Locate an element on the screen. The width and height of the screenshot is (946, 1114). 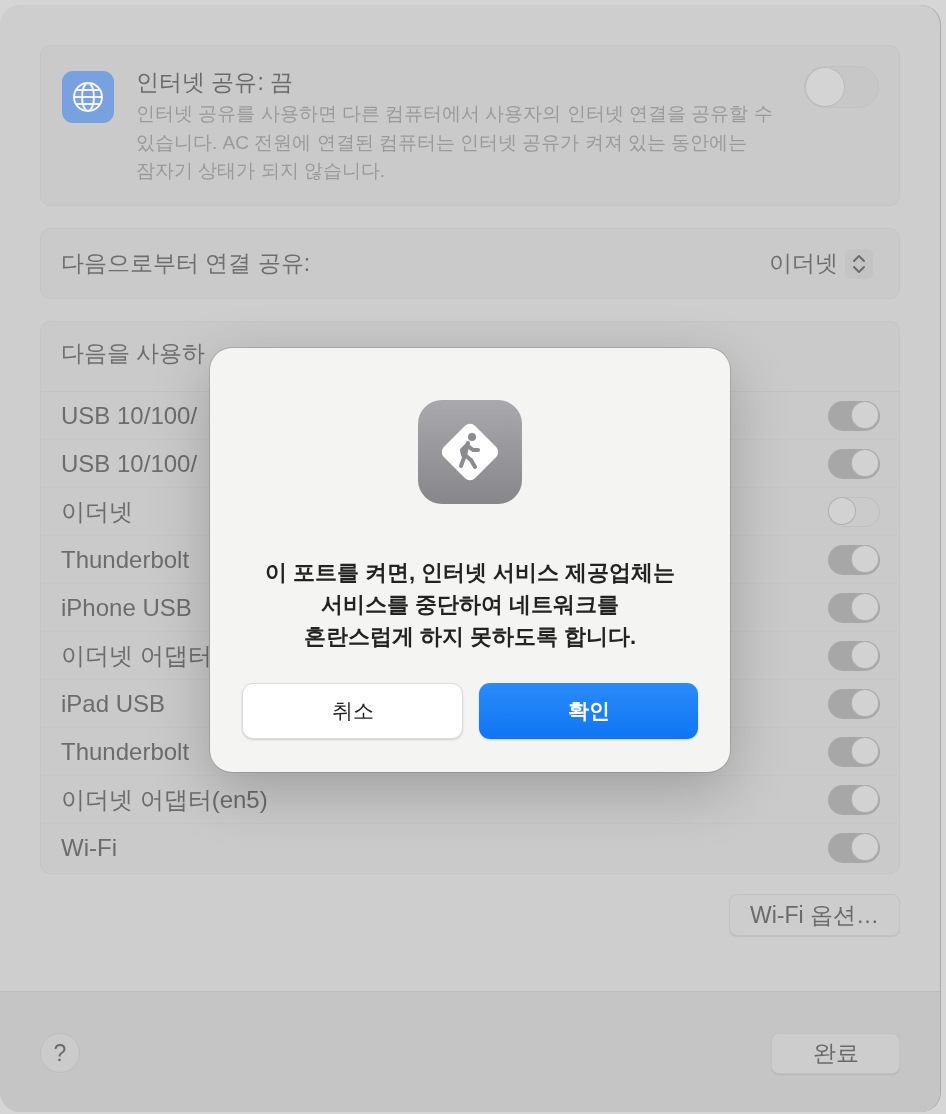
pedestrian-sign-icon is located at coordinates (470, 452).